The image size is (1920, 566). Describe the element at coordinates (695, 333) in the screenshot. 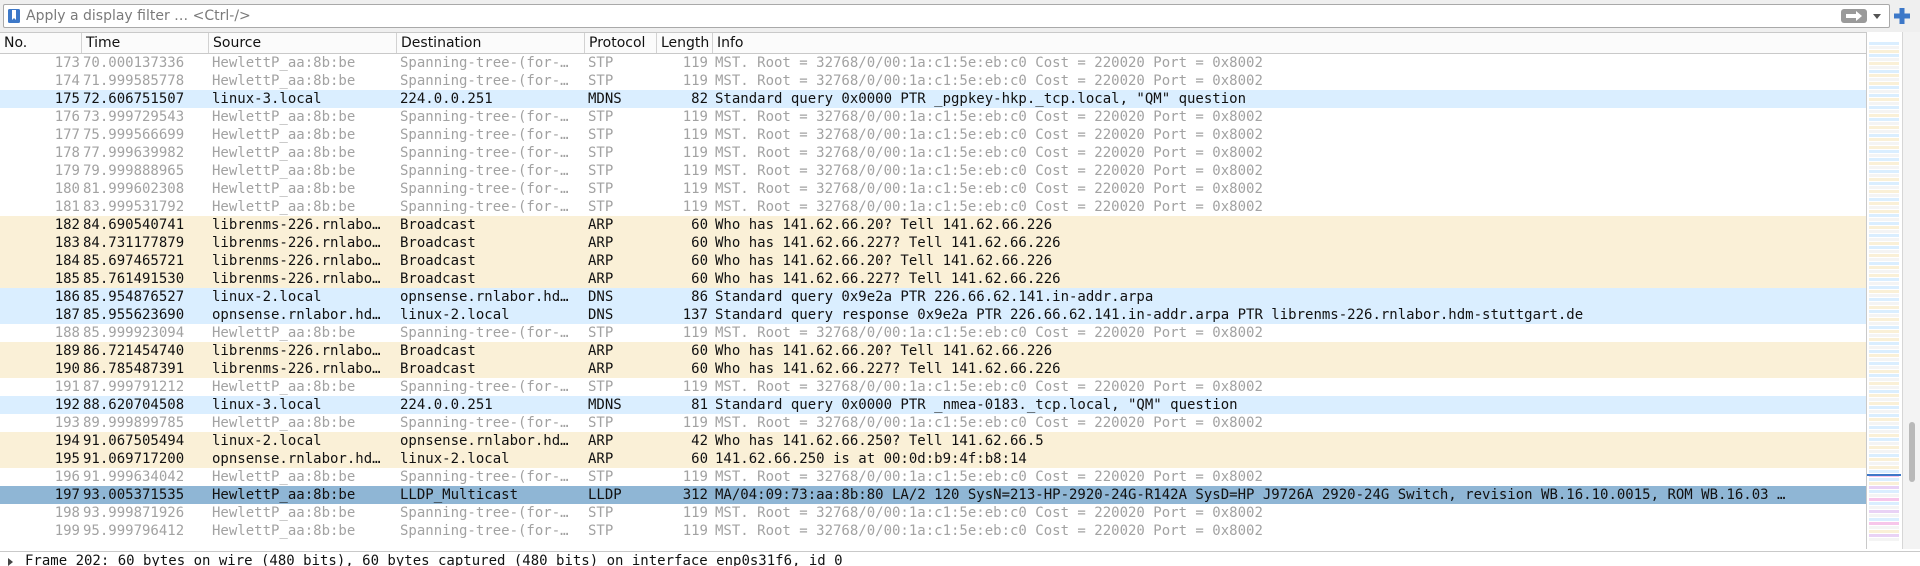

I see `packet-length-cell: 119` at that location.